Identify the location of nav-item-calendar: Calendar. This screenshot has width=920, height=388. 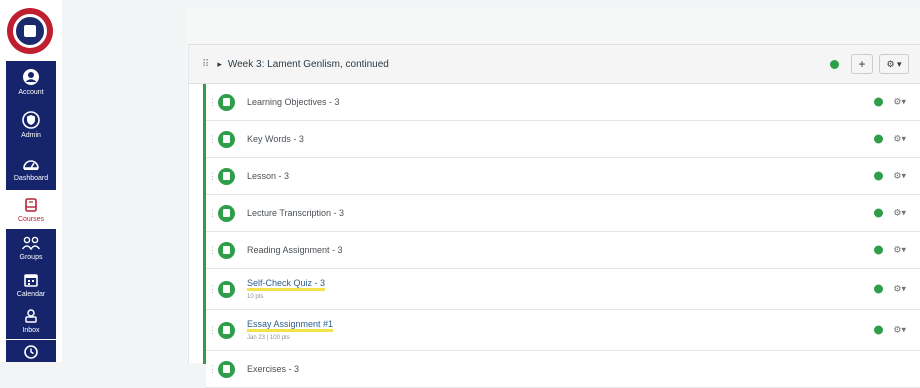
(31, 285).